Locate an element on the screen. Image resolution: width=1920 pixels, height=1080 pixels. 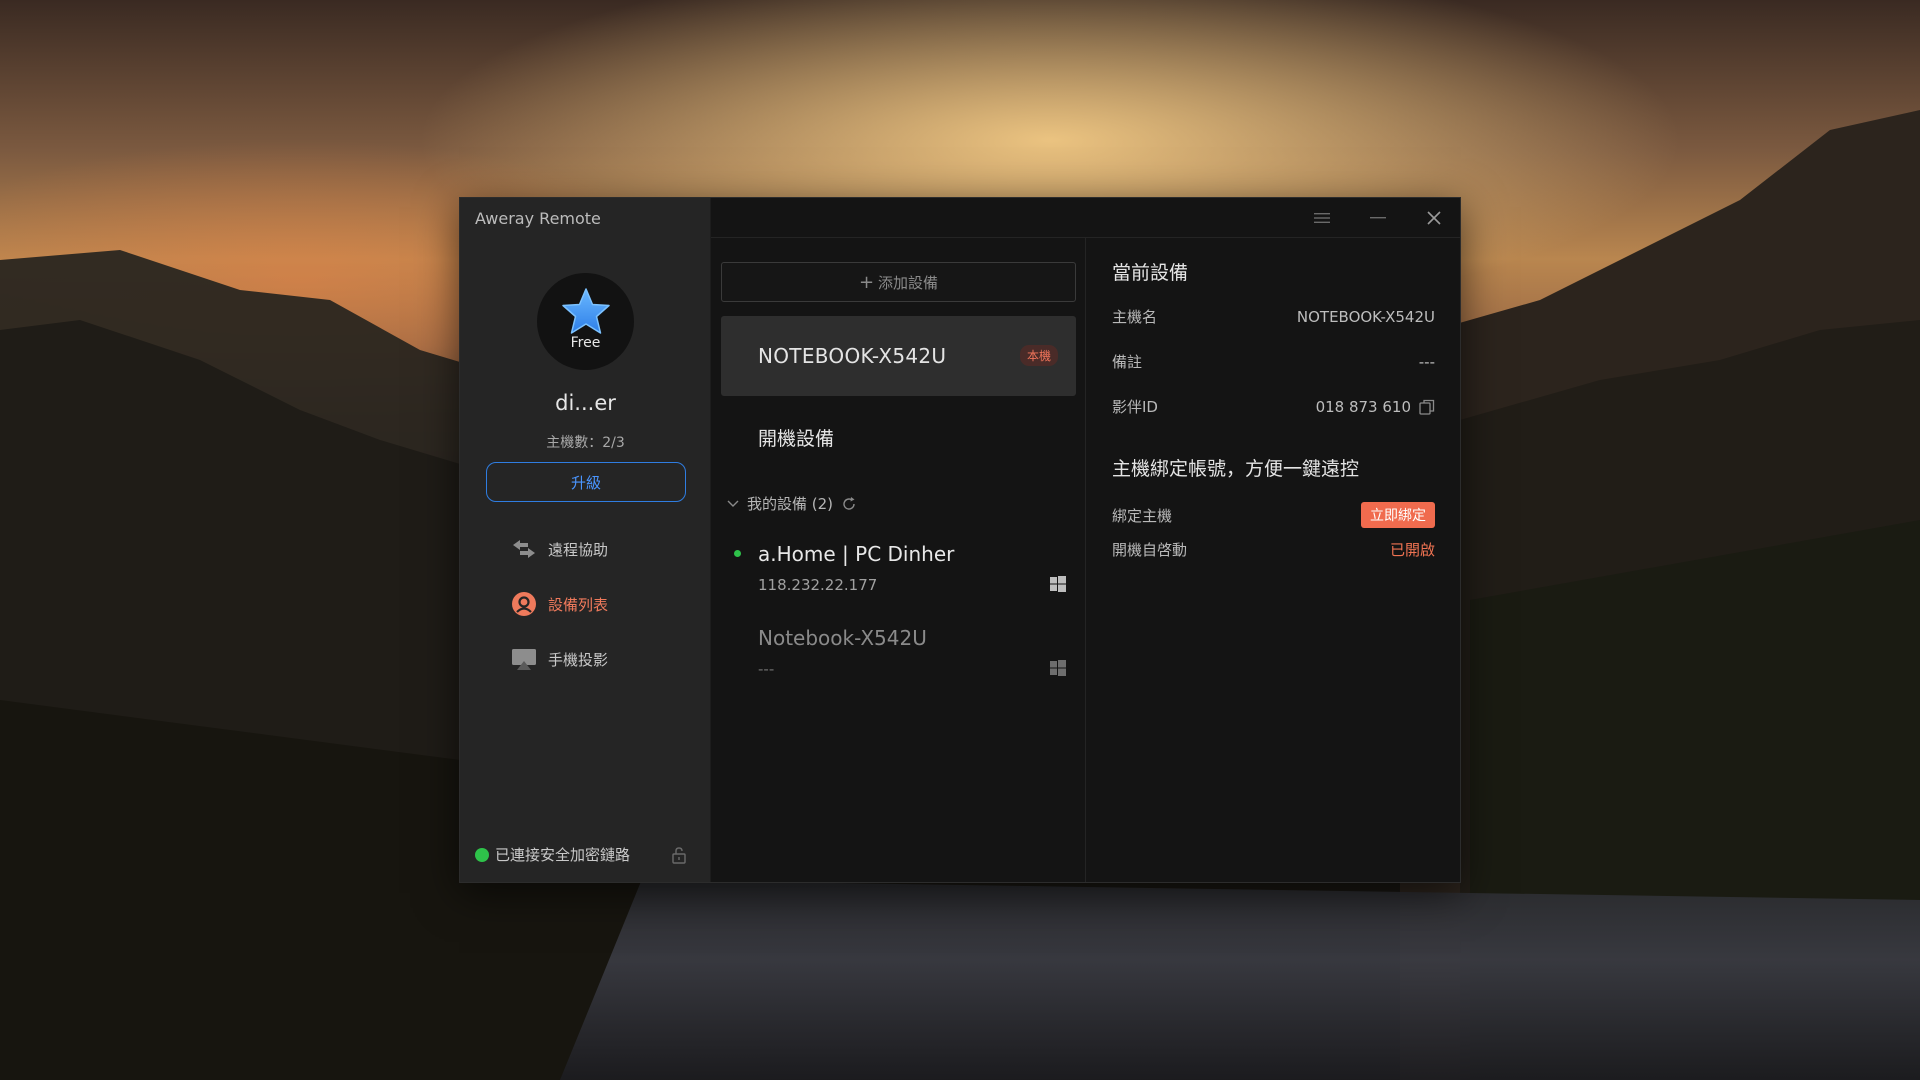
device-group-label: 我的設備 (2) is located at coordinates (790, 504).